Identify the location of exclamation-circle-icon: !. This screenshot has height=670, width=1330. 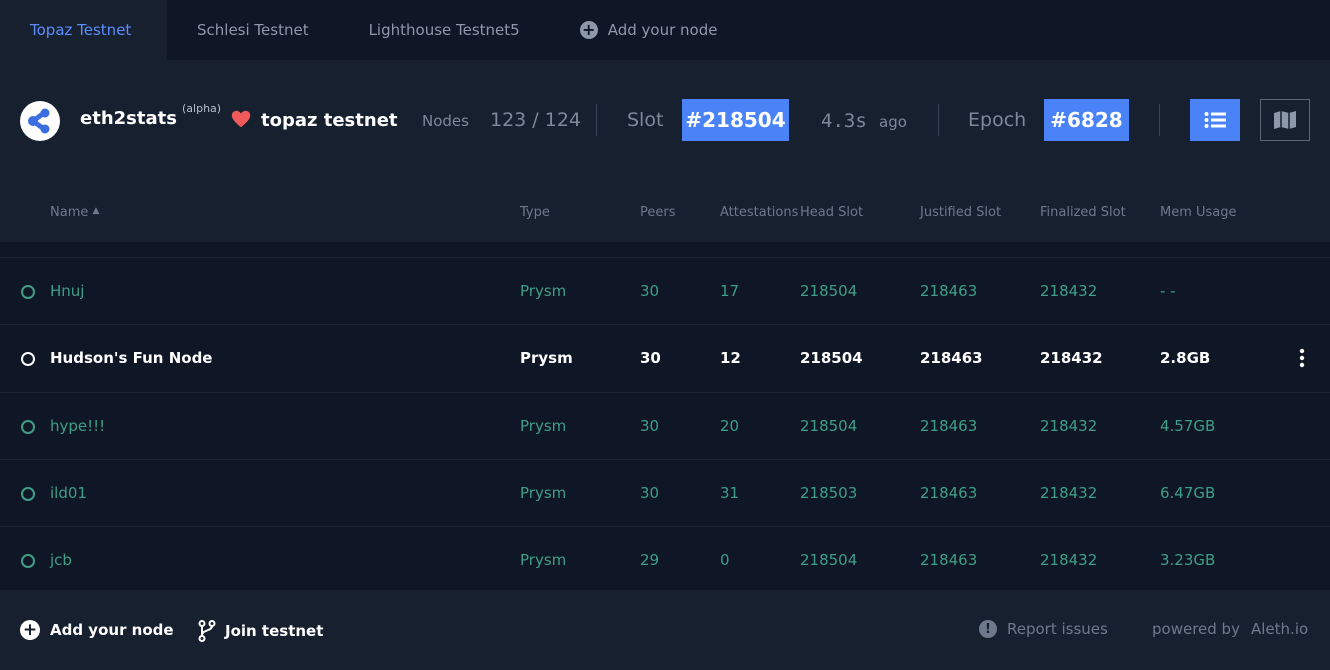
(988, 629).